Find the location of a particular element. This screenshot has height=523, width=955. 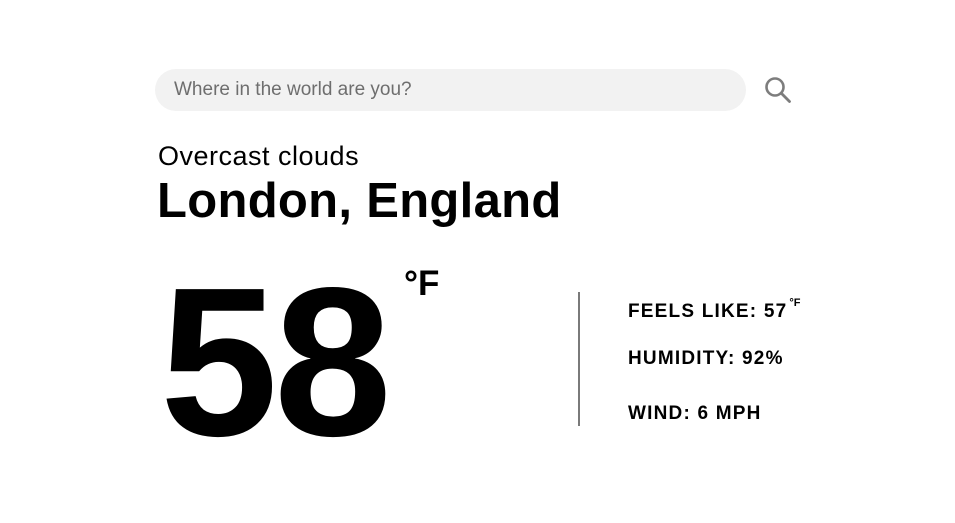

search-bar is located at coordinates (450, 90).